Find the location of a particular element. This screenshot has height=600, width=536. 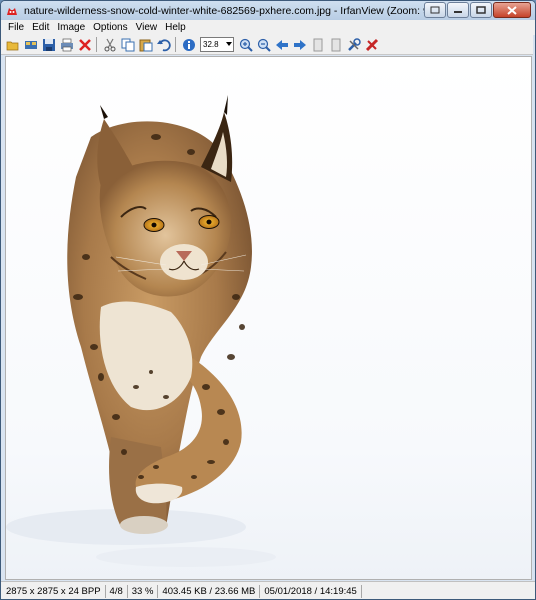

print-icon is located at coordinates (67, 44).